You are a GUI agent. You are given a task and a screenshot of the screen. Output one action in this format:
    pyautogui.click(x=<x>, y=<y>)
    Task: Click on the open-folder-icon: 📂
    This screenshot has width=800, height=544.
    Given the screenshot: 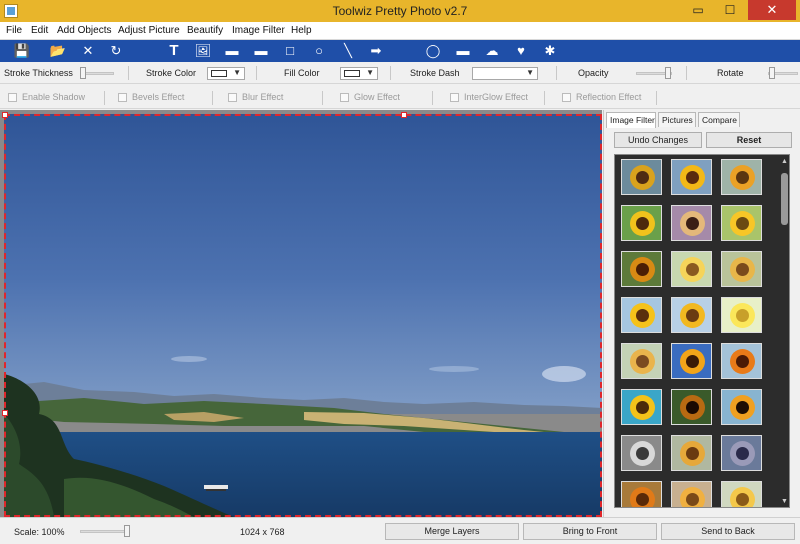 What is the action you would take?
    pyautogui.click(x=58, y=51)
    